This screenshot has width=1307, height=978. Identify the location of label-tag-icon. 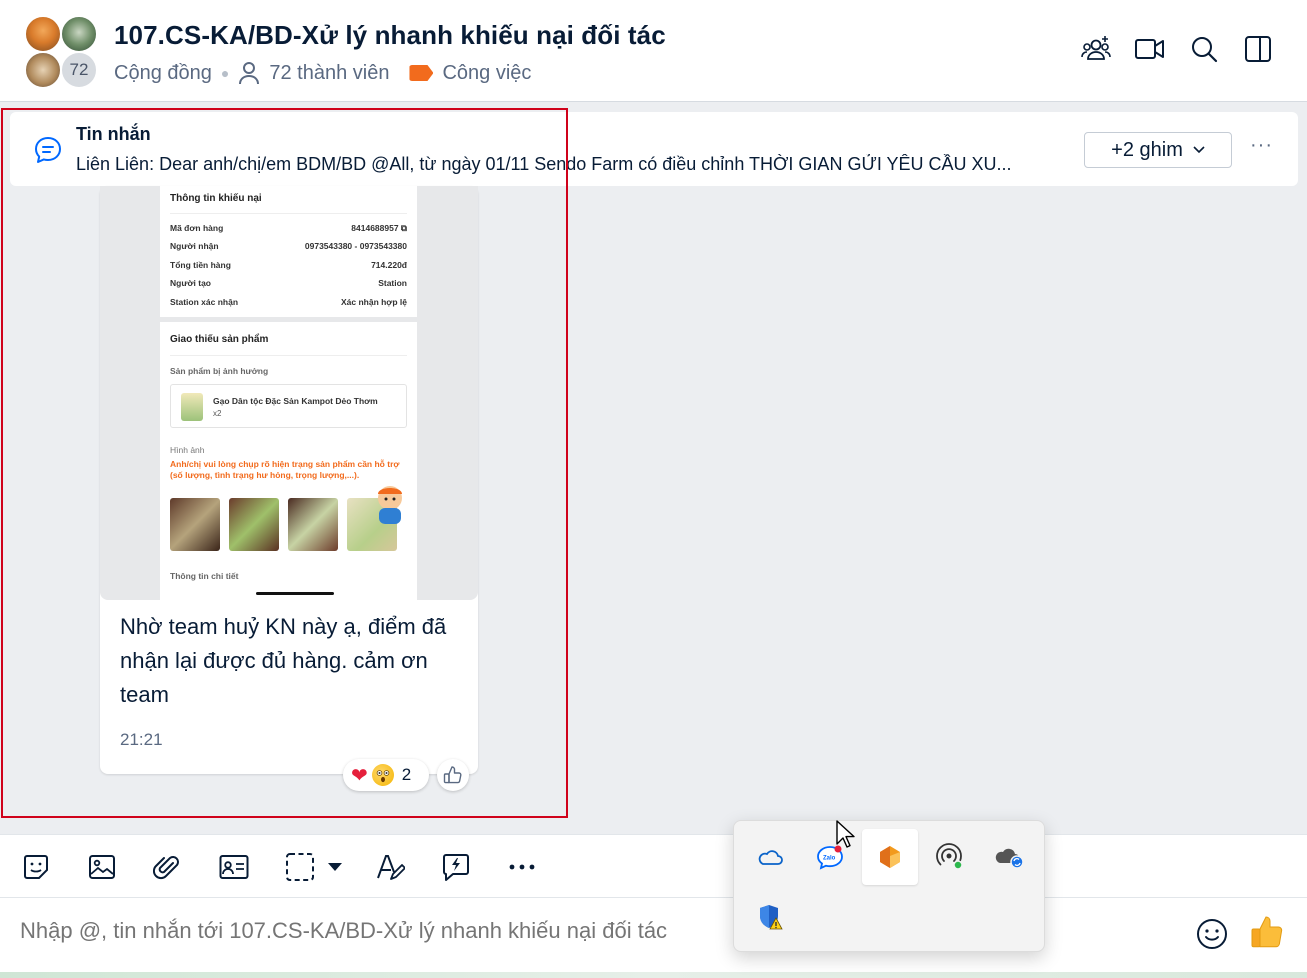
(421, 73).